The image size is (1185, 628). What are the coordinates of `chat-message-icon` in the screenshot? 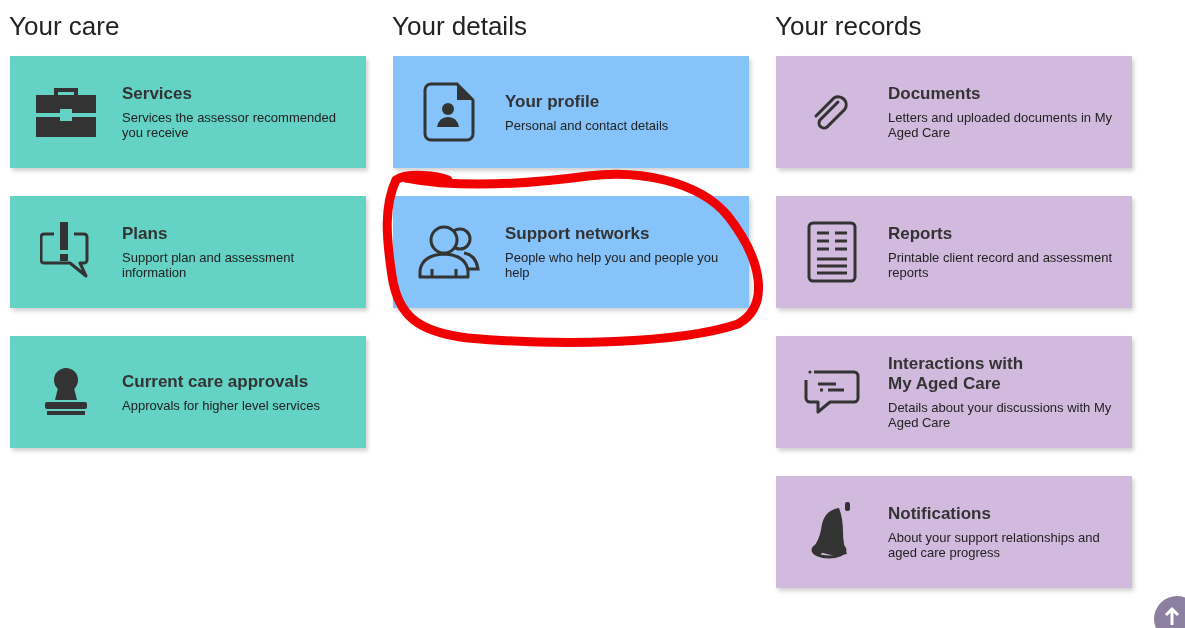 It's located at (832, 392).